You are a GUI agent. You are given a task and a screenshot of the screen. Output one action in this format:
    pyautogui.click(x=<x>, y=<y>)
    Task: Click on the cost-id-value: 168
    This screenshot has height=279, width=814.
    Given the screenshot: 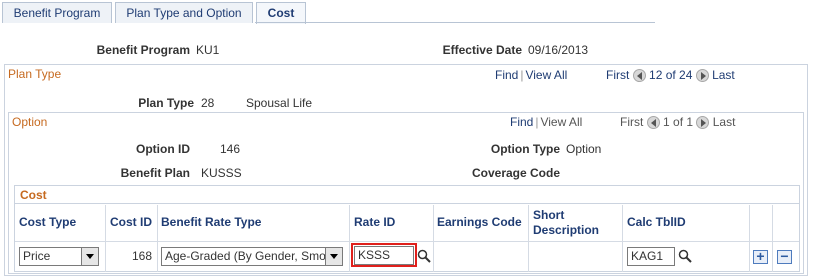 What is the action you would take?
    pyautogui.click(x=141, y=256)
    